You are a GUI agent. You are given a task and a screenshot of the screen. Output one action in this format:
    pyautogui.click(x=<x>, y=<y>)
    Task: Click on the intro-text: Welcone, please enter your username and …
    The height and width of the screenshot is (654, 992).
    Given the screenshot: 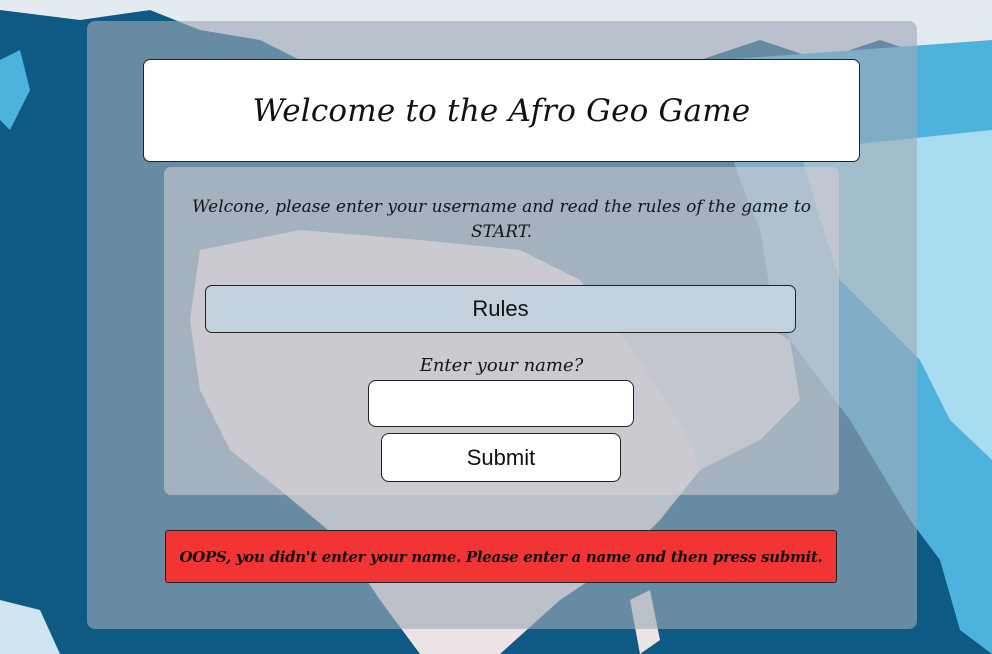 What is the action you would take?
    pyautogui.click(x=501, y=219)
    